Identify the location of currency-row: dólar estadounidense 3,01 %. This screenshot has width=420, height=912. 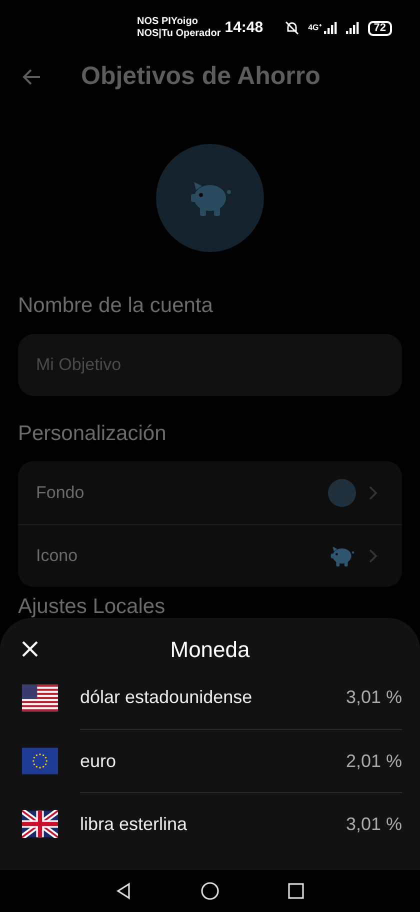
(210, 697).